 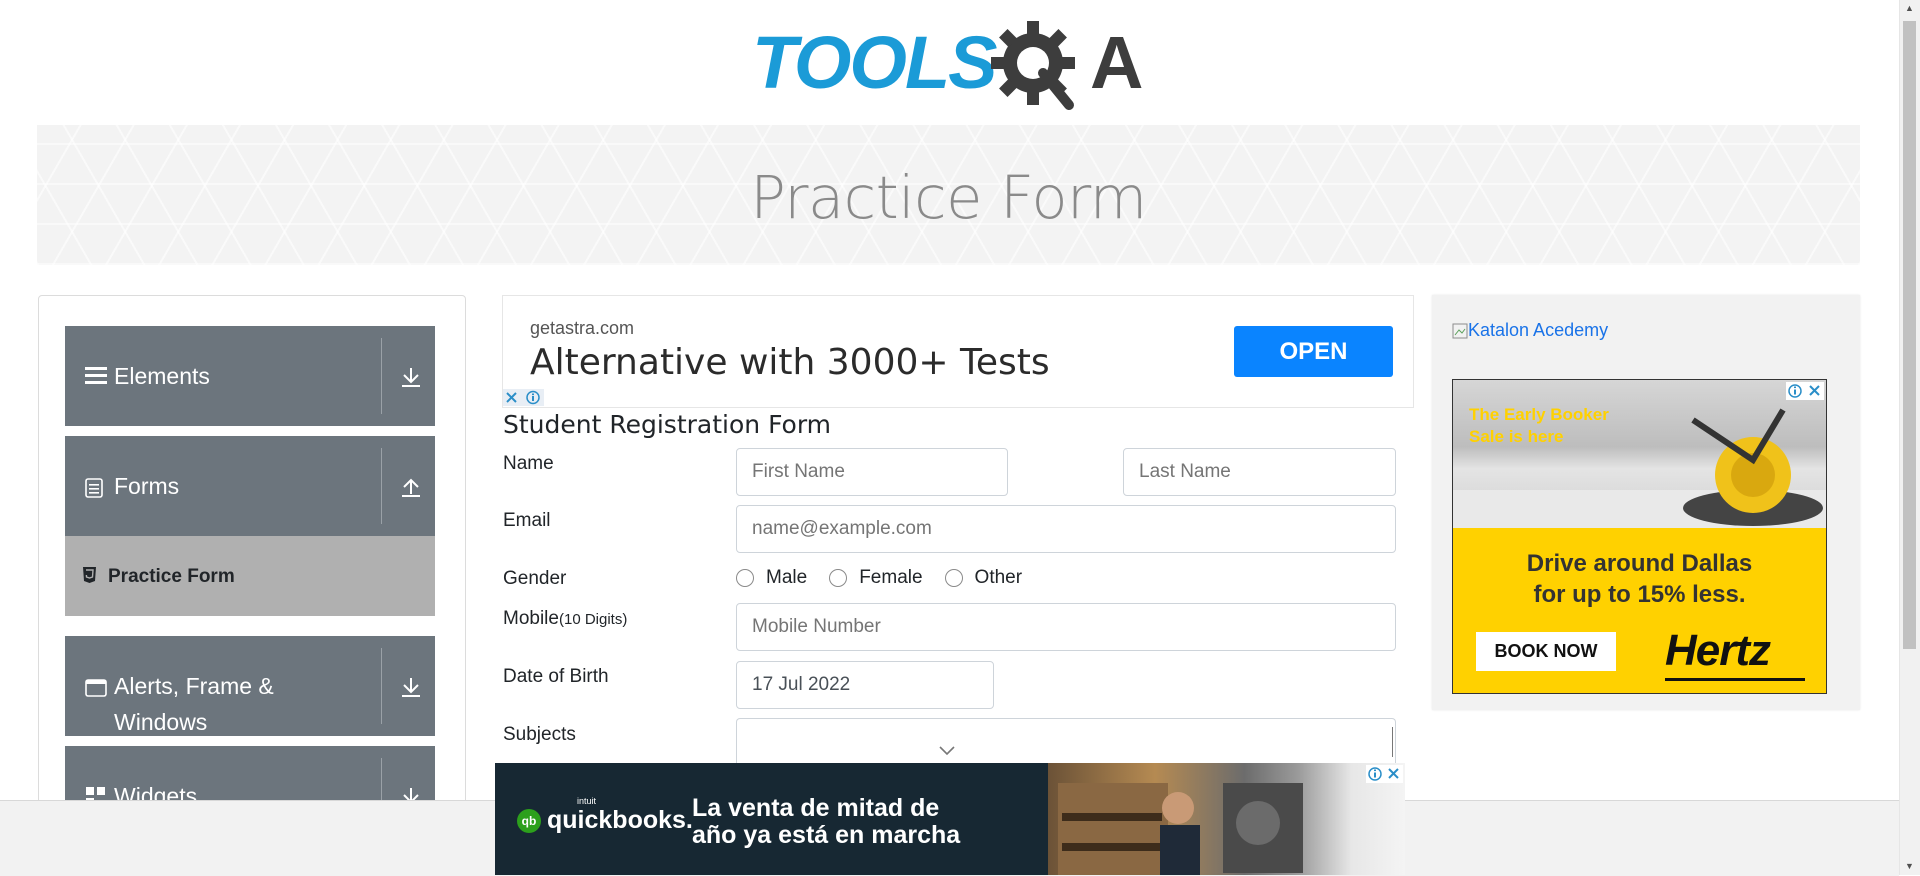 I want to click on sidebar-group-widgets: Widgets, so click(x=250, y=773).